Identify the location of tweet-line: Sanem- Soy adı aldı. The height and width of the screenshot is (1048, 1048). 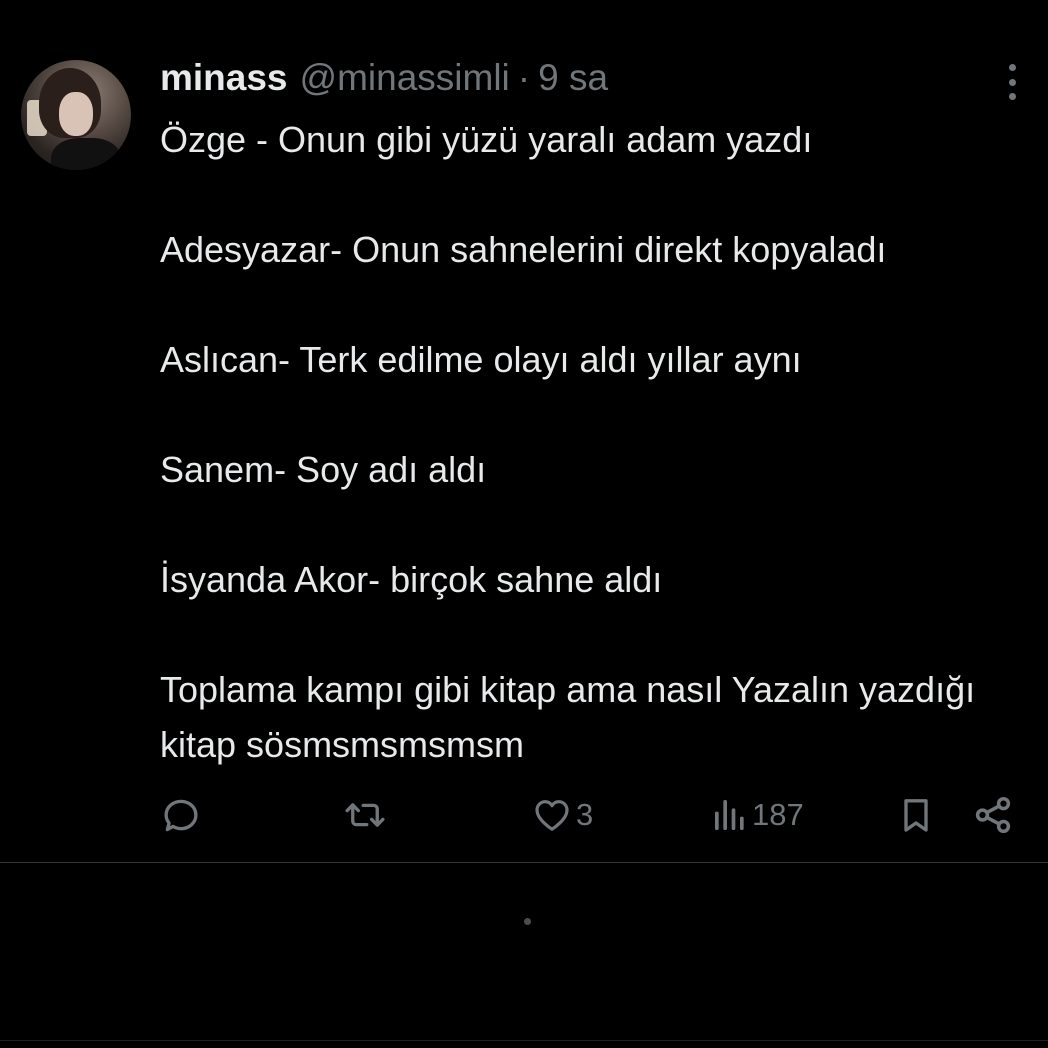
(323, 469).